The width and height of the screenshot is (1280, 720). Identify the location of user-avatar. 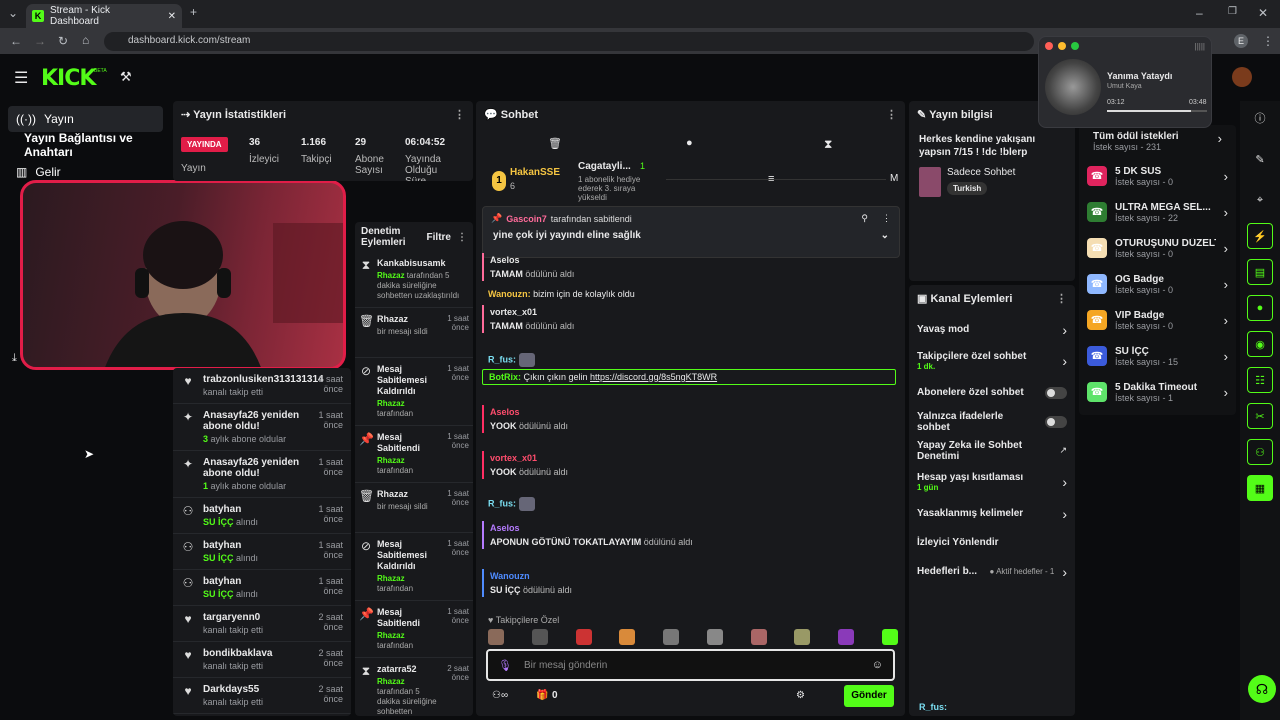
(1242, 77).